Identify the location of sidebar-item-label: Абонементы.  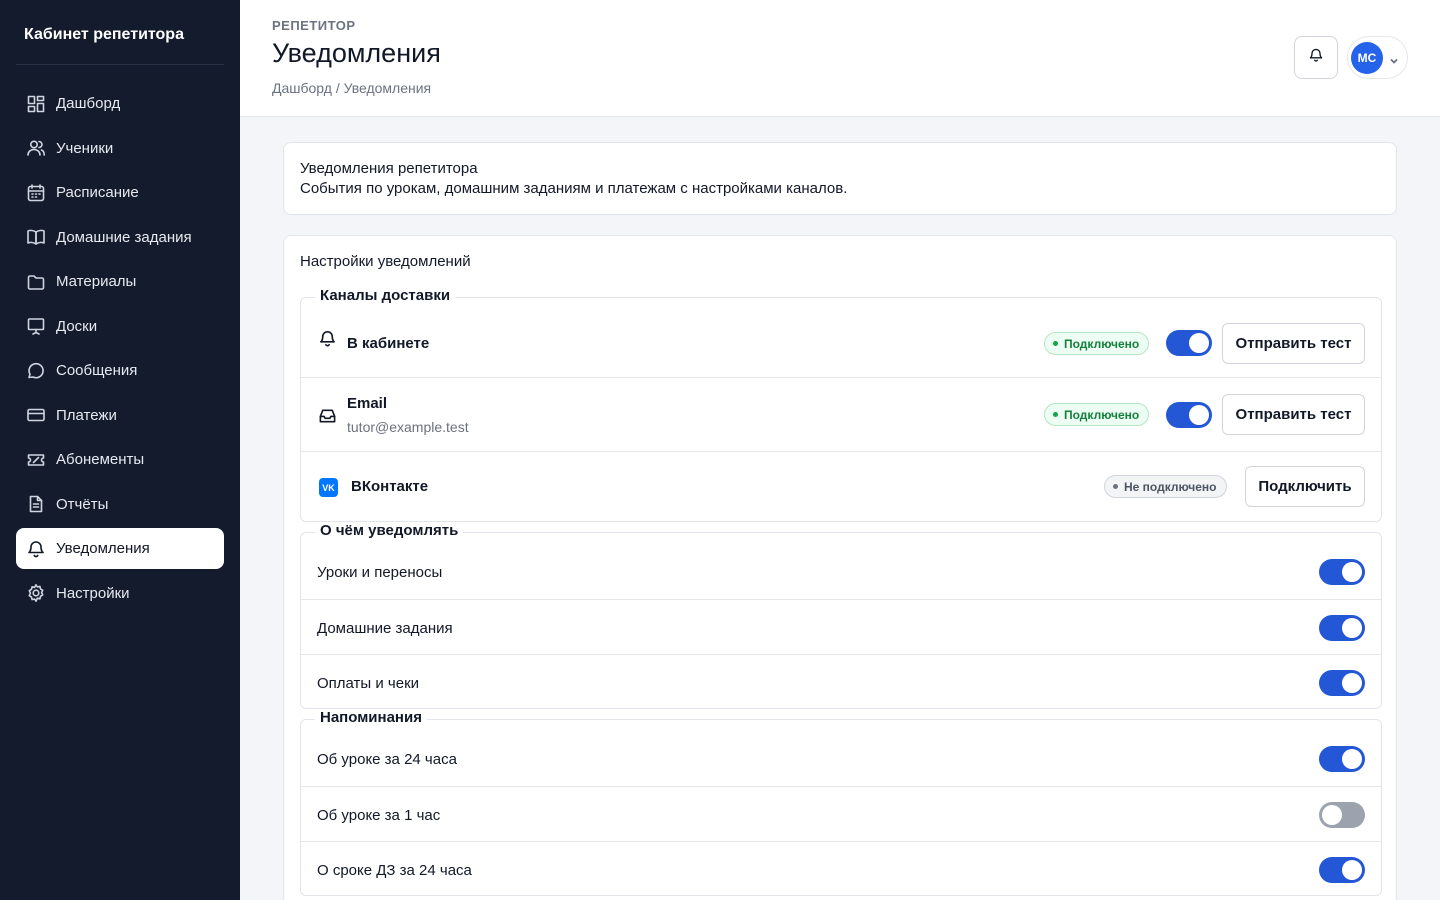
(100, 459).